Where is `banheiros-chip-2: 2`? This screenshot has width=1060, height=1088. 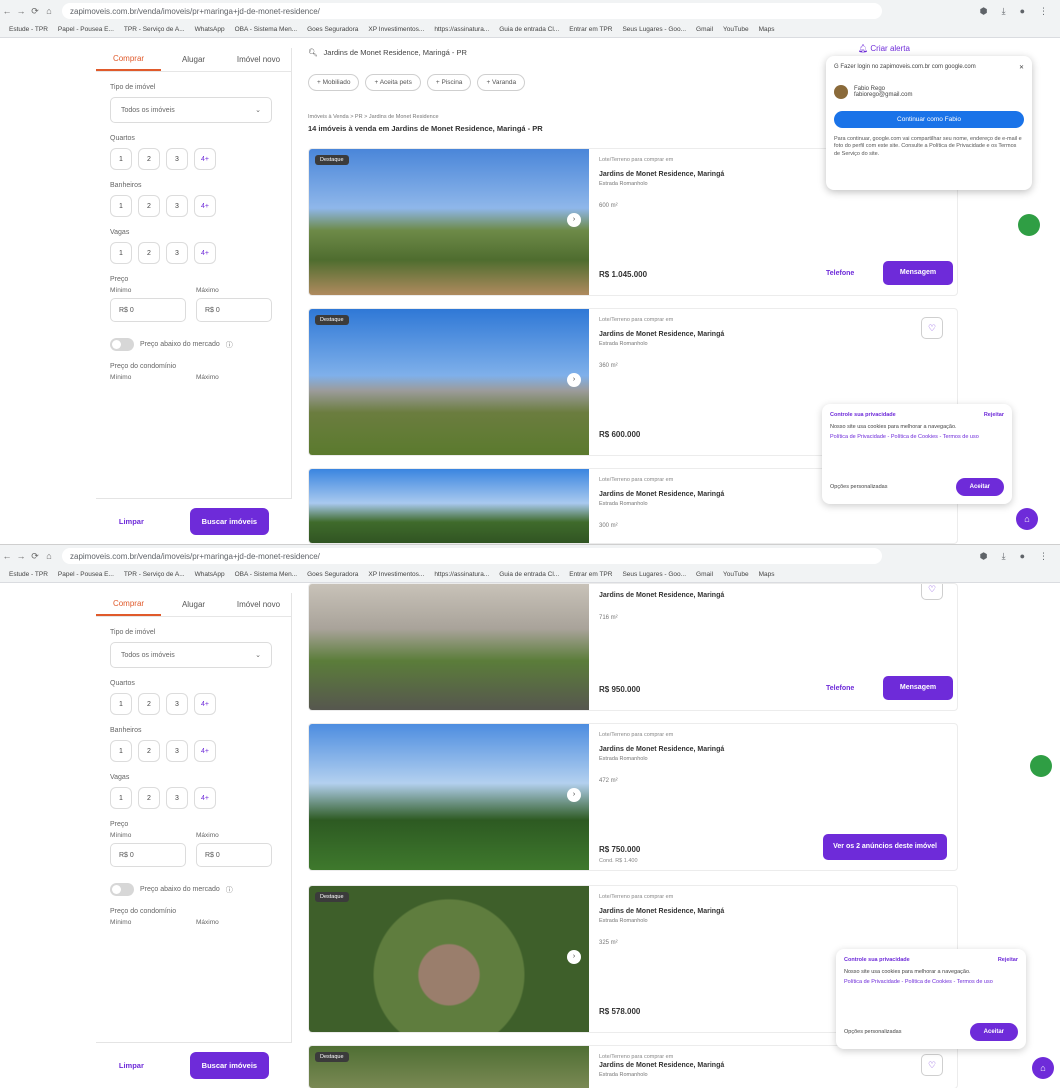
banheiros-chip-2: 2 is located at coordinates (149, 206).